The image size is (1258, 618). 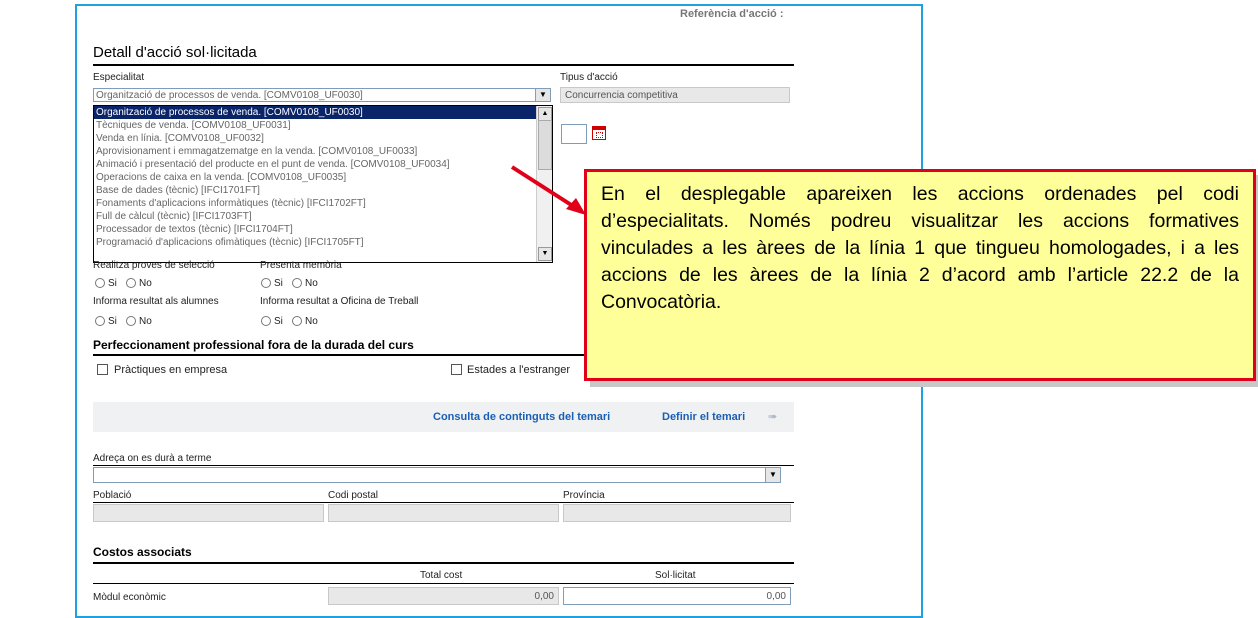 What do you see at coordinates (131, 321) in the screenshot?
I see `alumnes-no-radio` at bounding box center [131, 321].